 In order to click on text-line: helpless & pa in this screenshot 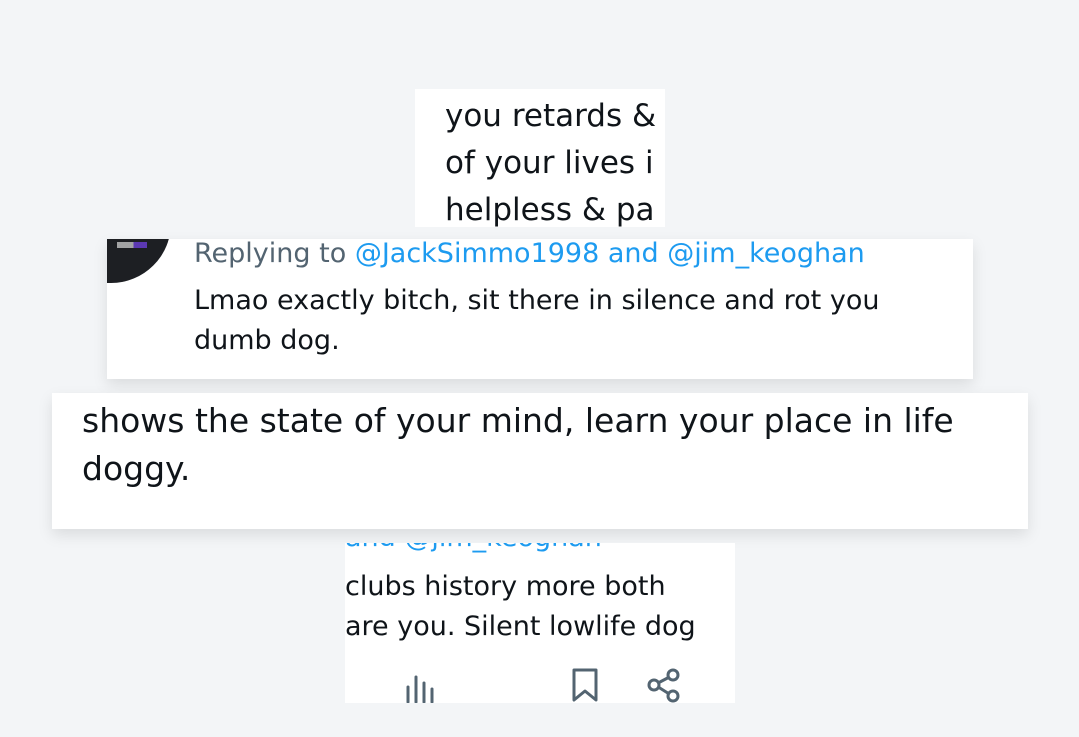, I will do `click(550, 209)`.